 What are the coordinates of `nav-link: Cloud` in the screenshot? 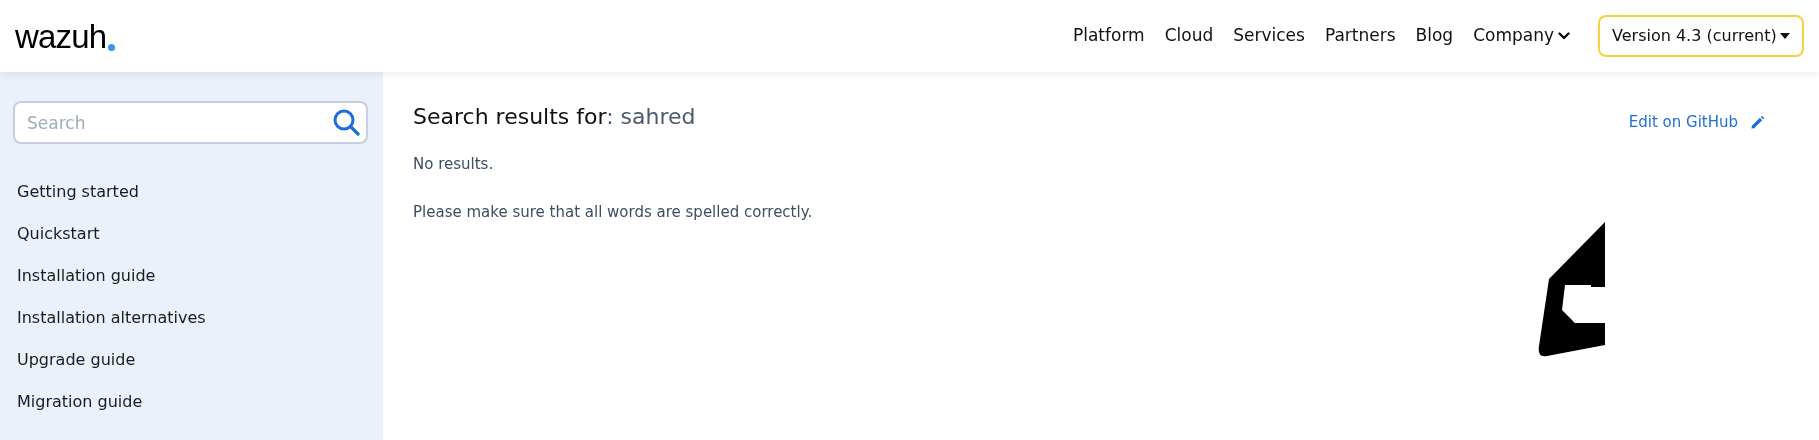 It's located at (1189, 36).